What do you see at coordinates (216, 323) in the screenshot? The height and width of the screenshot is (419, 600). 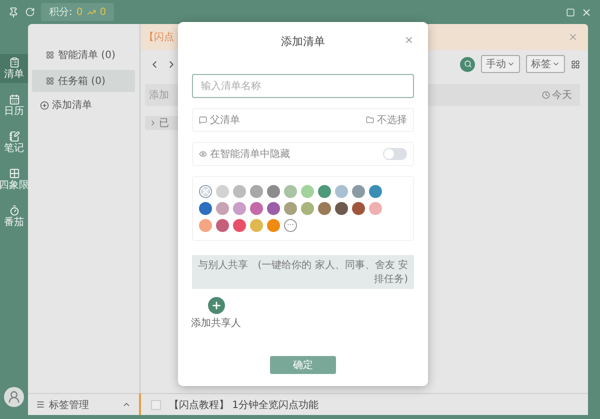 I see `add-person-label: 添加共享人` at bounding box center [216, 323].